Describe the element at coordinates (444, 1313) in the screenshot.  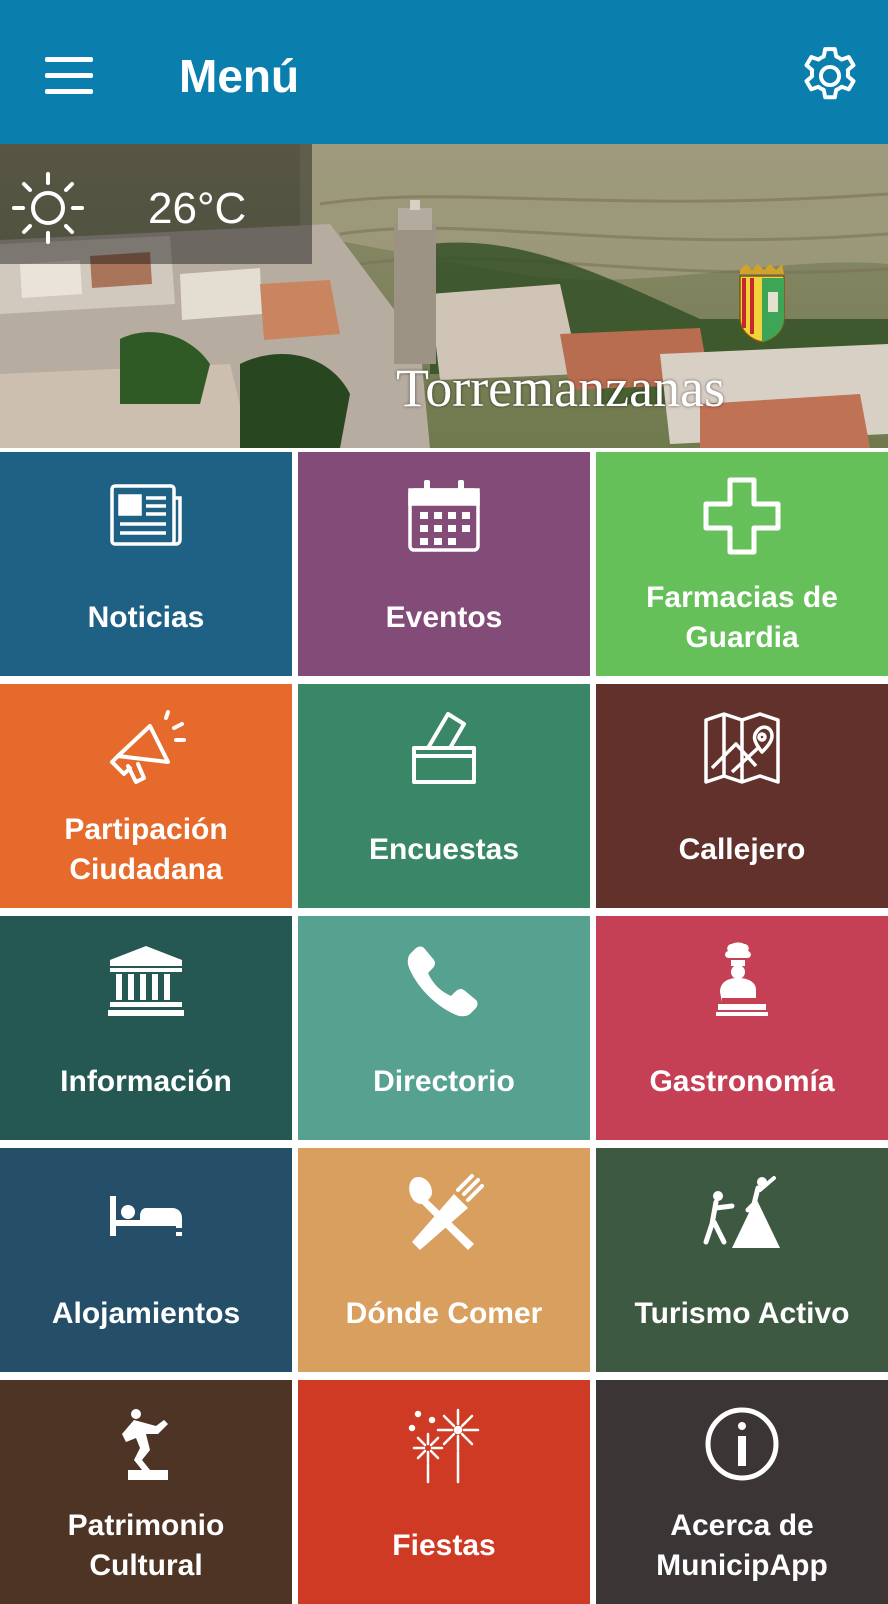
I see `tile-label: Dónde Comer` at that location.